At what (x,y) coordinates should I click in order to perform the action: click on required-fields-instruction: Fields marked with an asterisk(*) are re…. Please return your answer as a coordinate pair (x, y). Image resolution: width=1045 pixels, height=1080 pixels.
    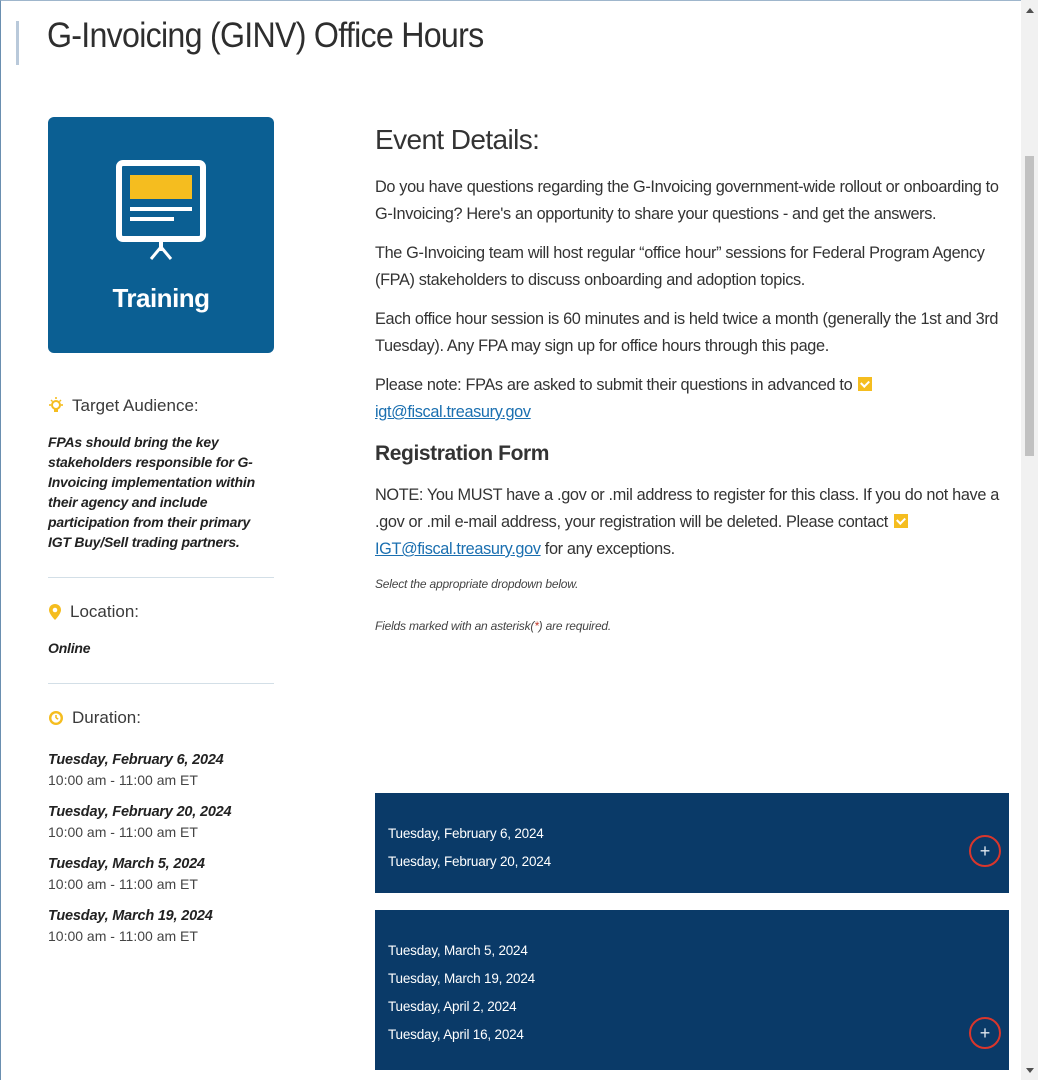
    Looking at the image, I should click on (695, 626).